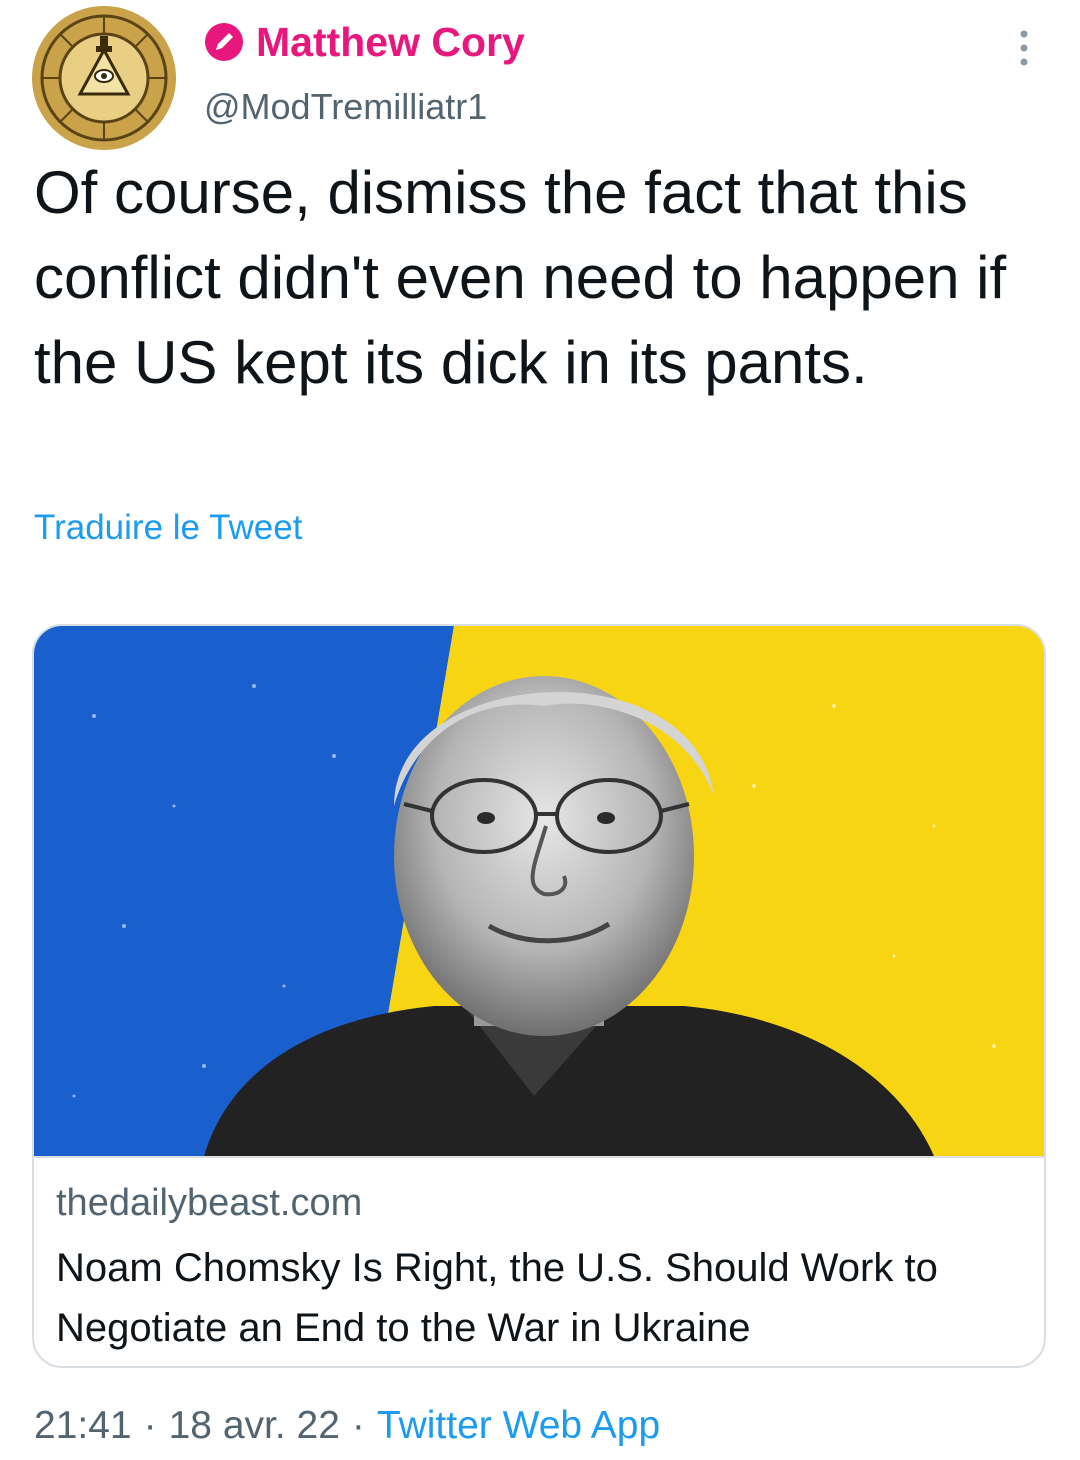  What do you see at coordinates (209, 1203) in the screenshot?
I see `card-domain: thedailybeast.com` at bounding box center [209, 1203].